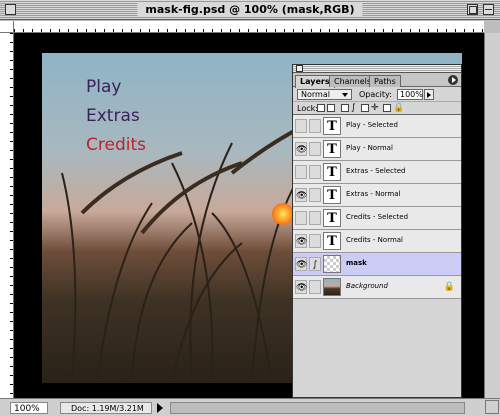  Describe the element at coordinates (307, 108) in the screenshot. I see `lock-label: Lock:` at that location.